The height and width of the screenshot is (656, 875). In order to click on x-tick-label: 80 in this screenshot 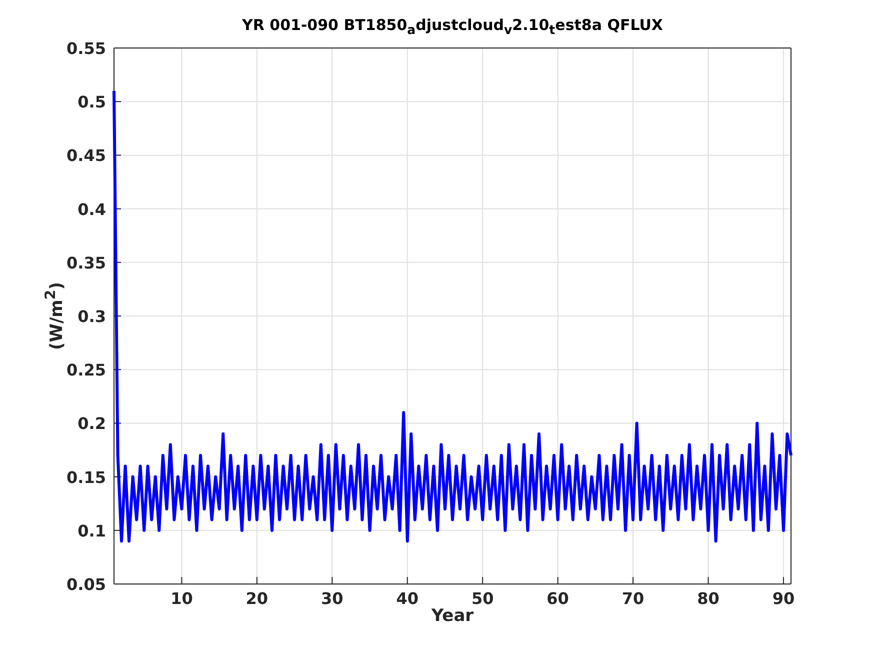, I will do `click(708, 598)`.